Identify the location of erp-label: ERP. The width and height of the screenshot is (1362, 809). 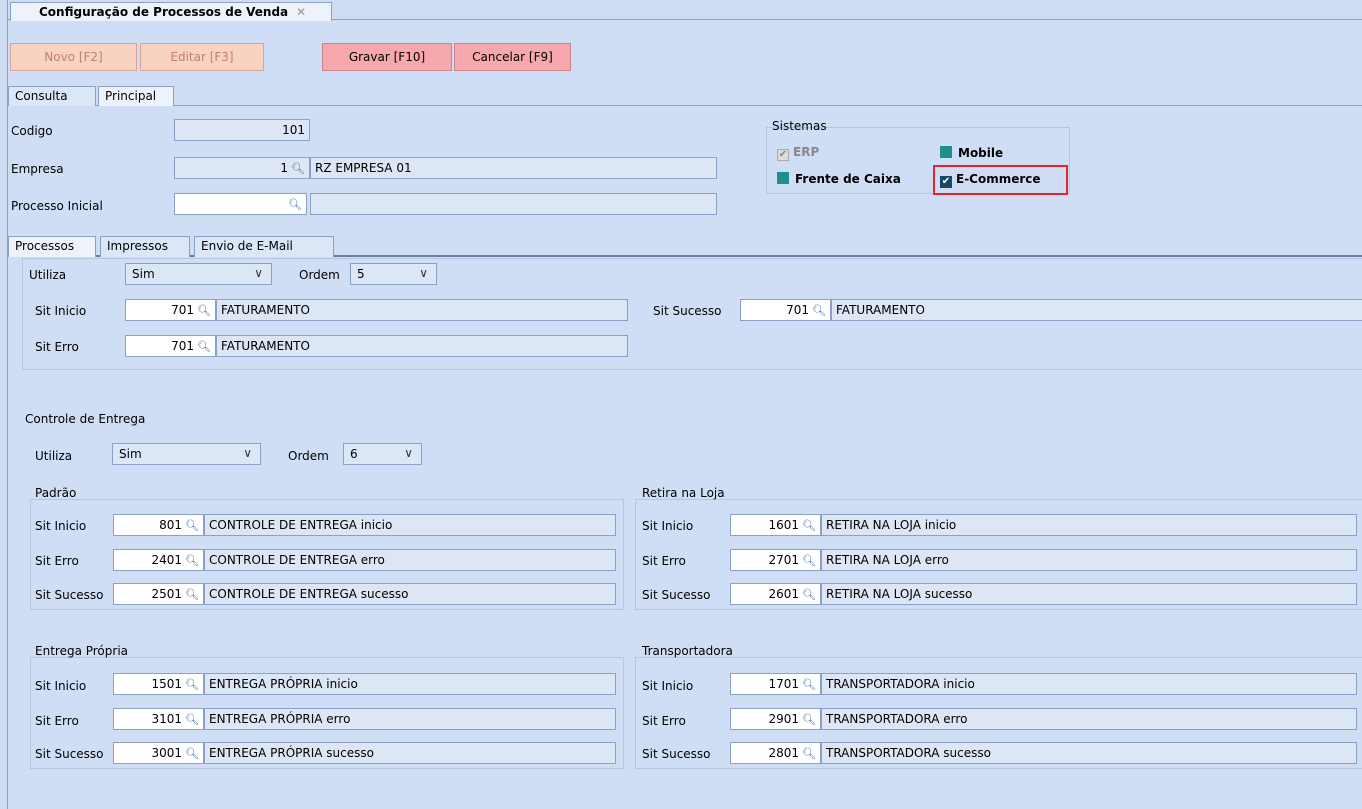
(806, 152).